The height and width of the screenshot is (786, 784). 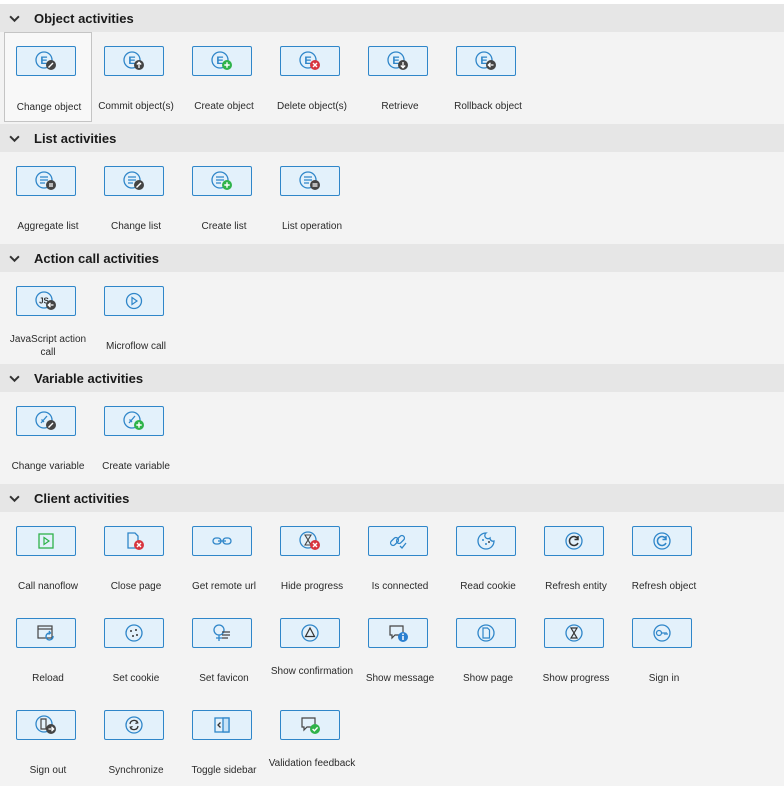 What do you see at coordinates (46, 61) in the screenshot?
I see `change-object-icon: E` at bounding box center [46, 61].